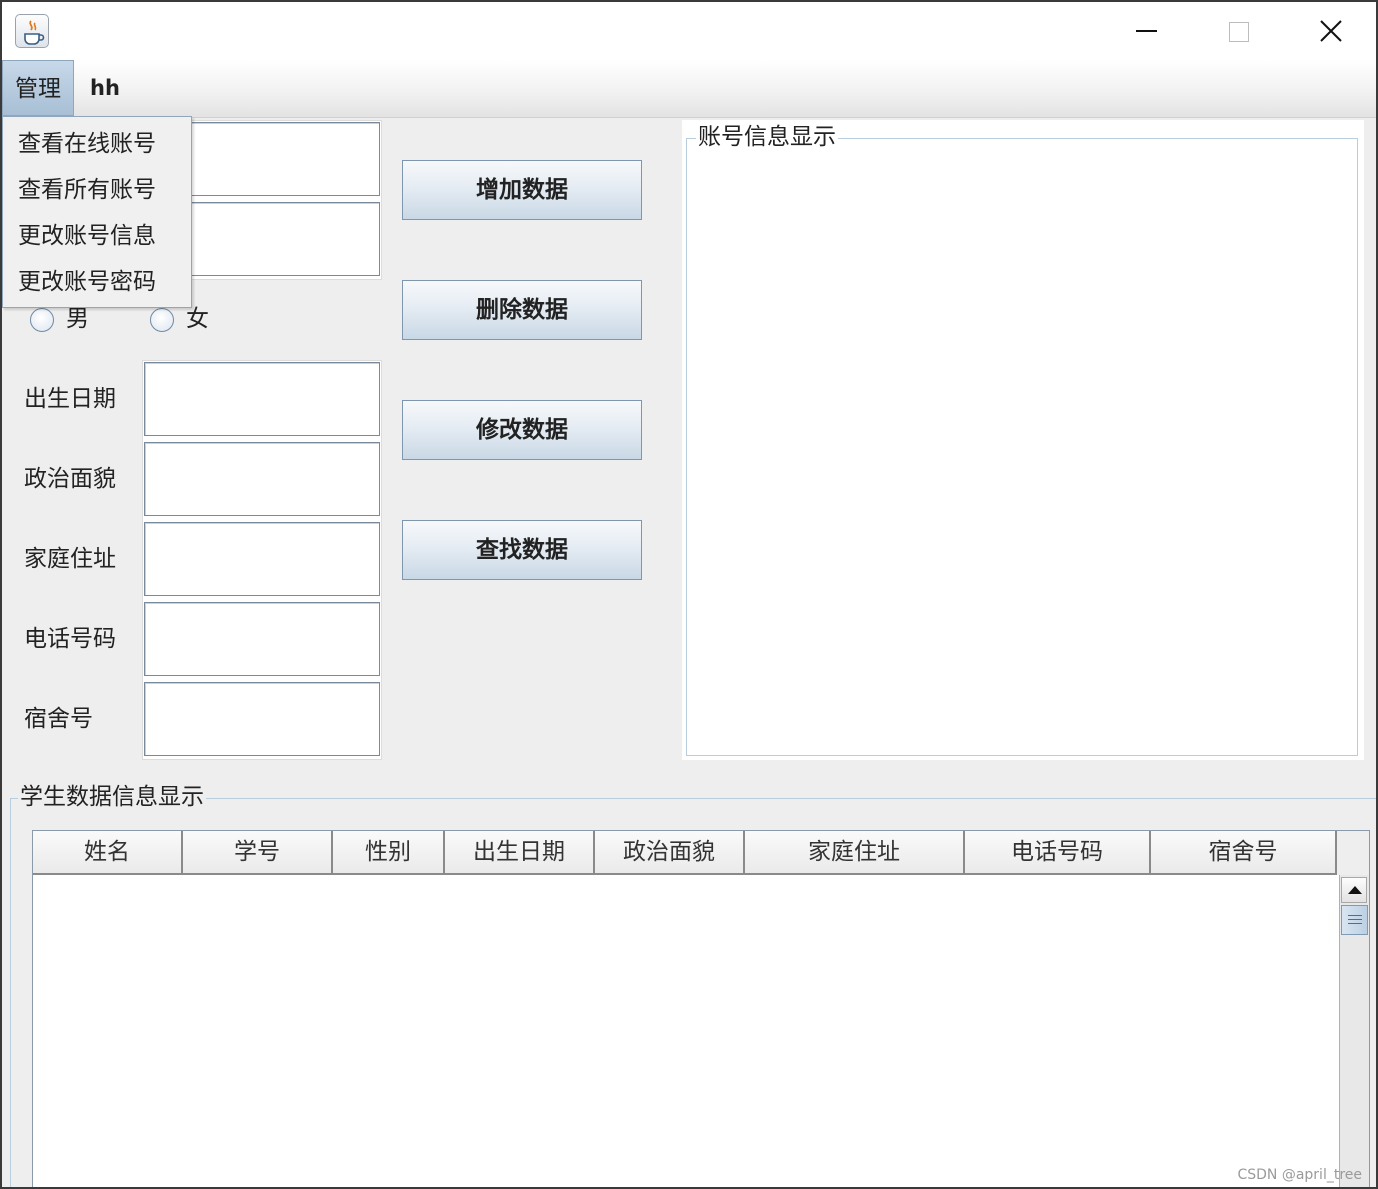 This screenshot has height=1189, width=1378. What do you see at coordinates (522, 430) in the screenshot?
I see `modify-data-button: 修改数据` at bounding box center [522, 430].